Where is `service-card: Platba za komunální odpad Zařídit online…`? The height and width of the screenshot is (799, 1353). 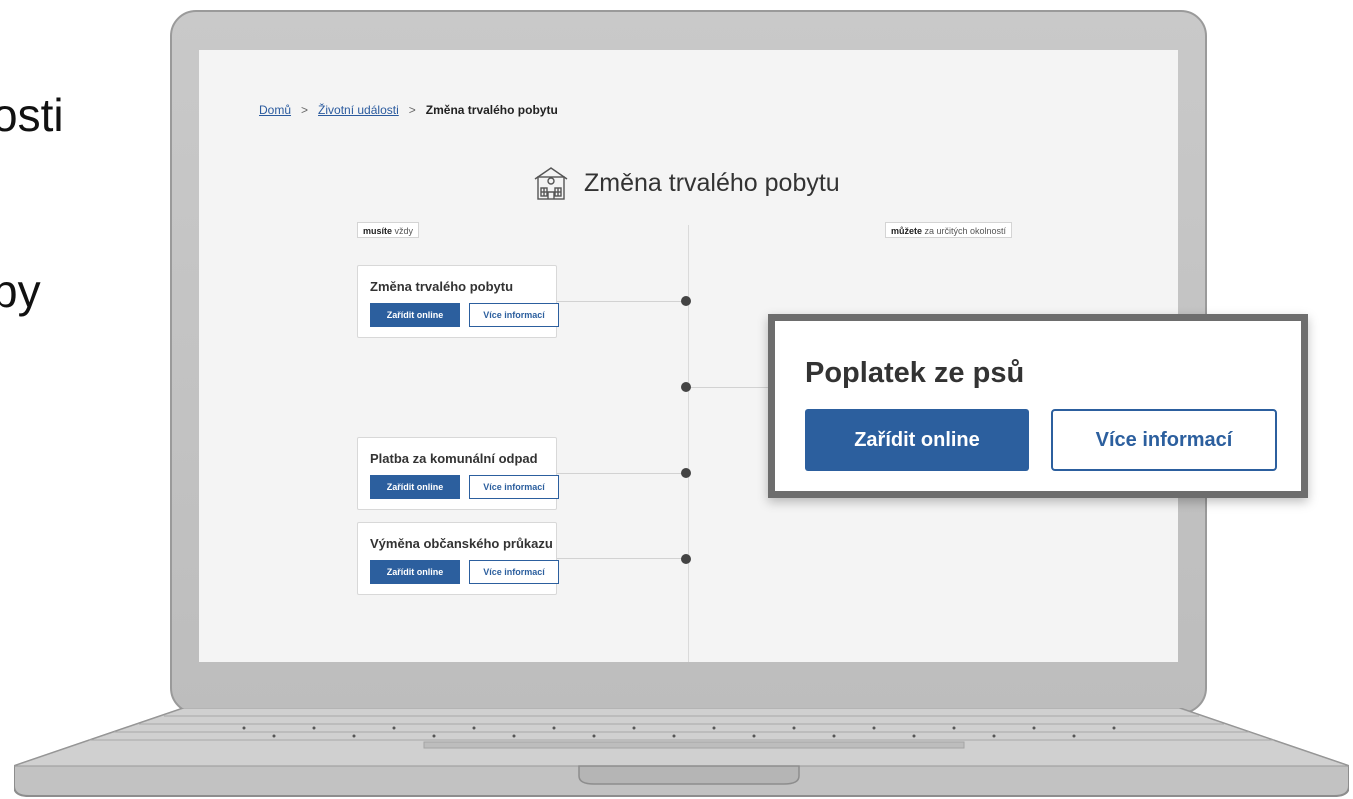 service-card: Platba za komunální odpad Zařídit online… is located at coordinates (458, 473).